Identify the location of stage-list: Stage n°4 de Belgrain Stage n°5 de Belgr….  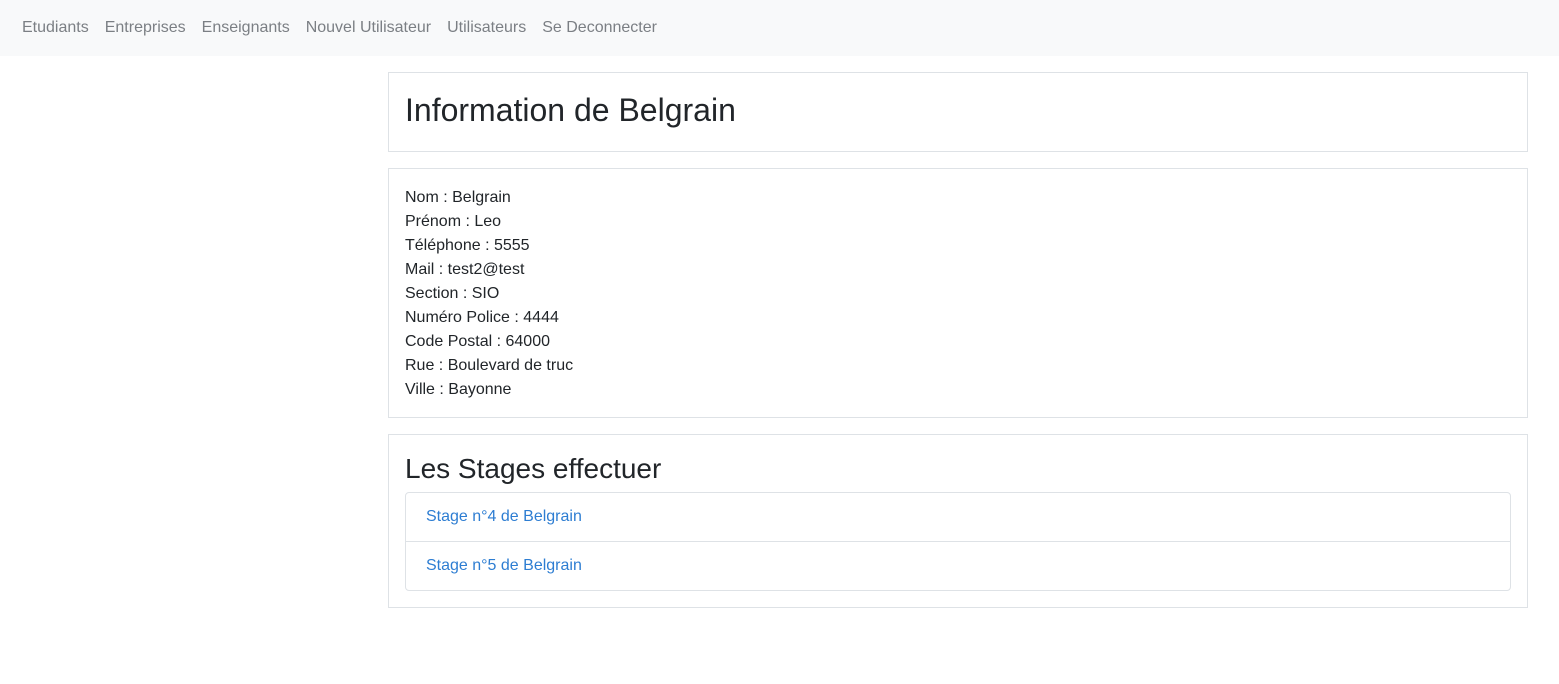
(958, 541).